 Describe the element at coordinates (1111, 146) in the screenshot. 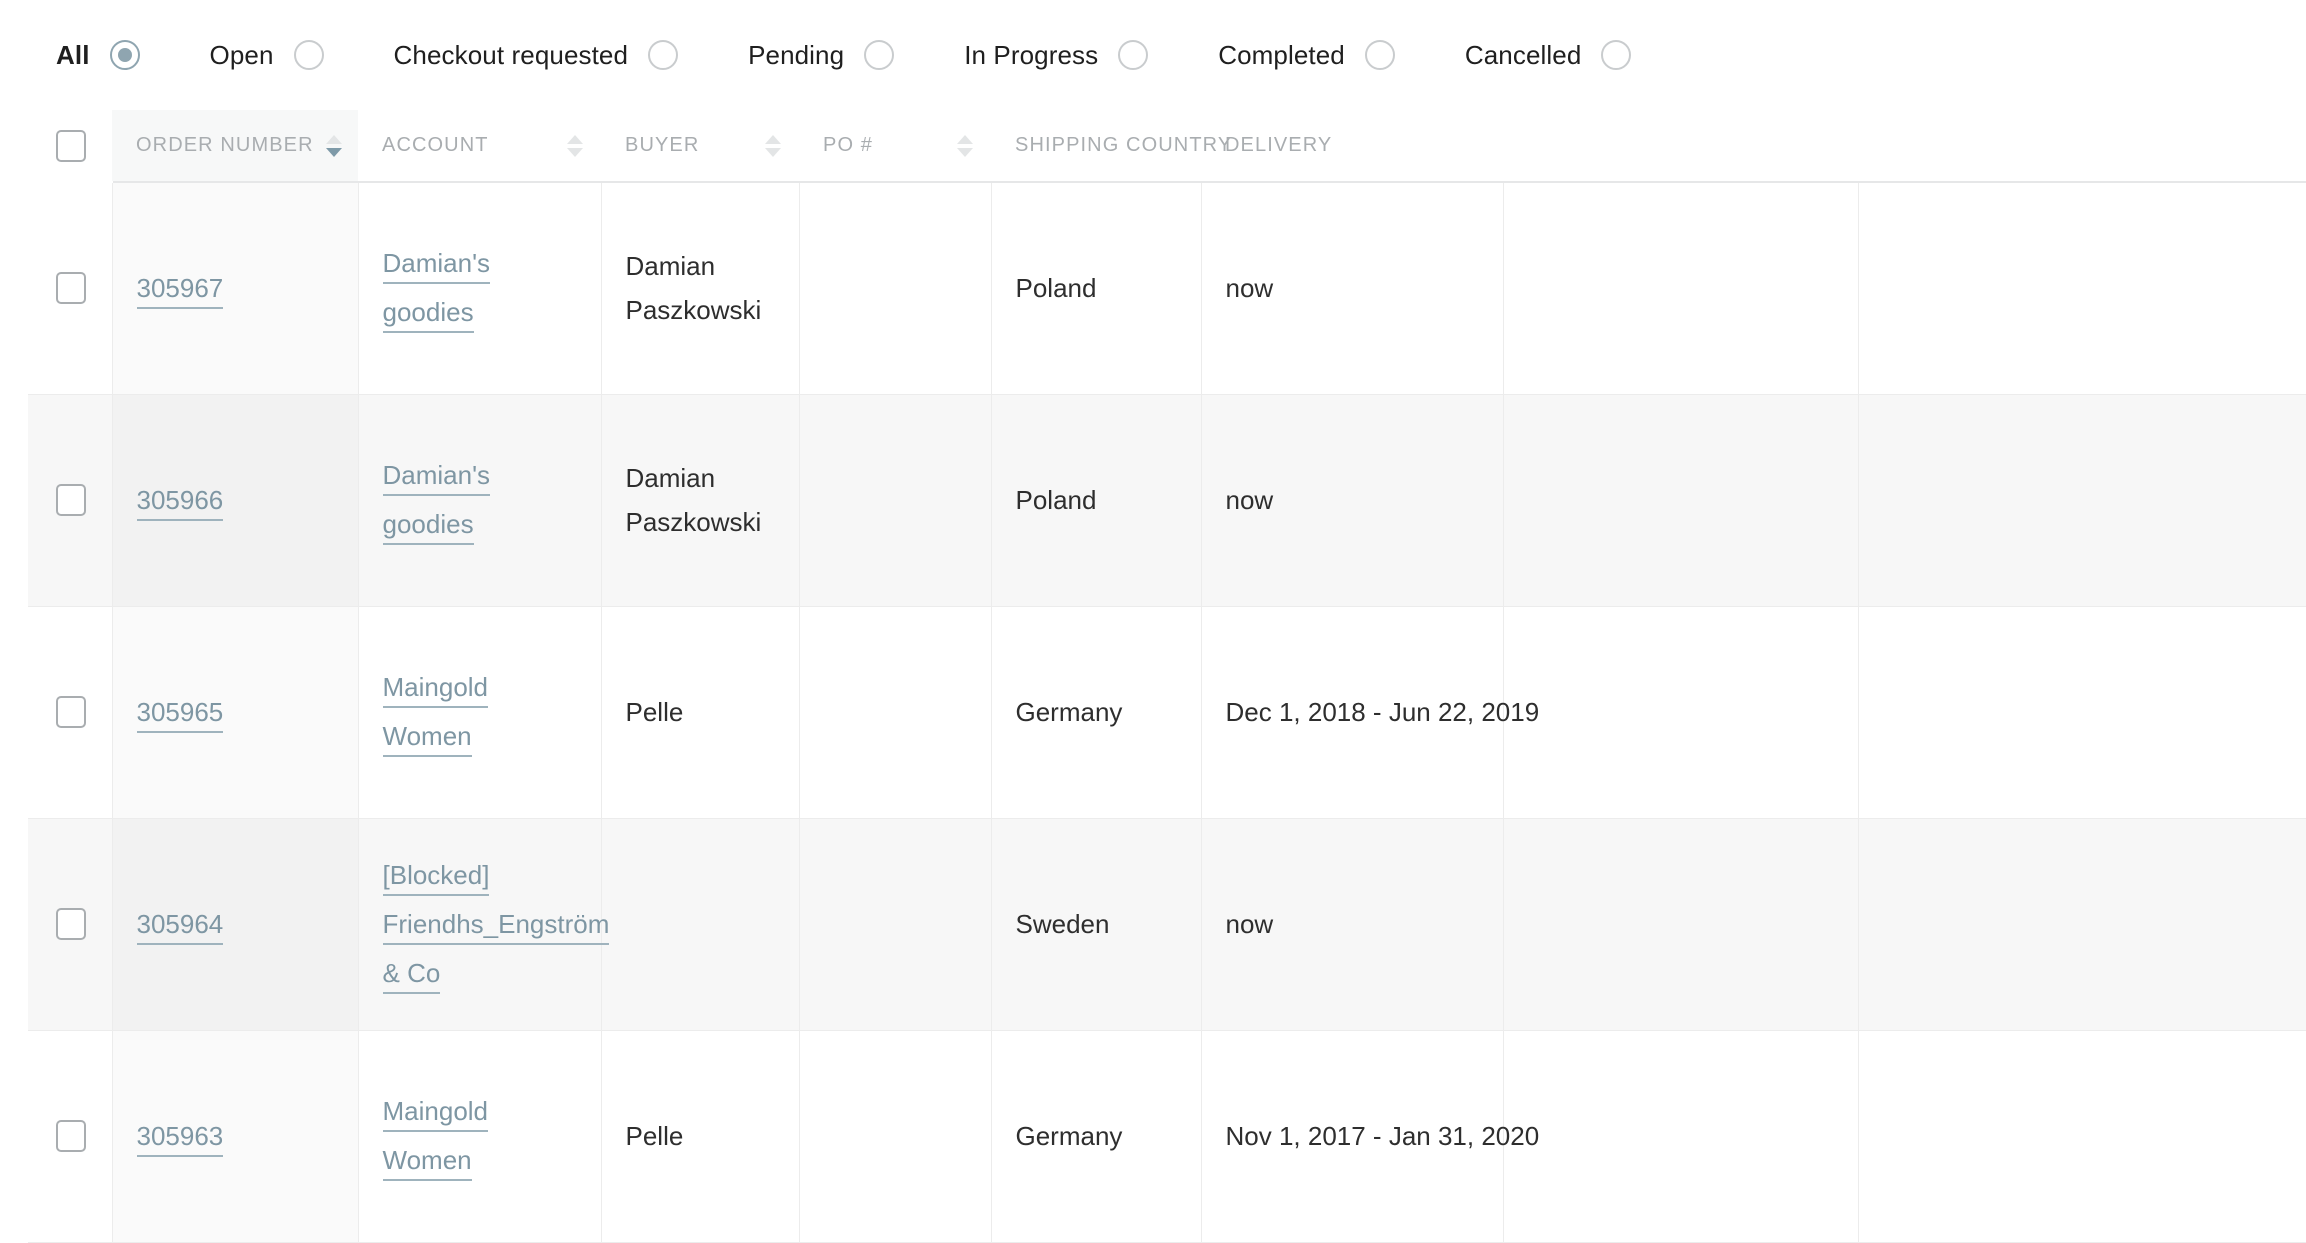

I see `header-shipping-country: SHIPPING COUNTRY` at that location.